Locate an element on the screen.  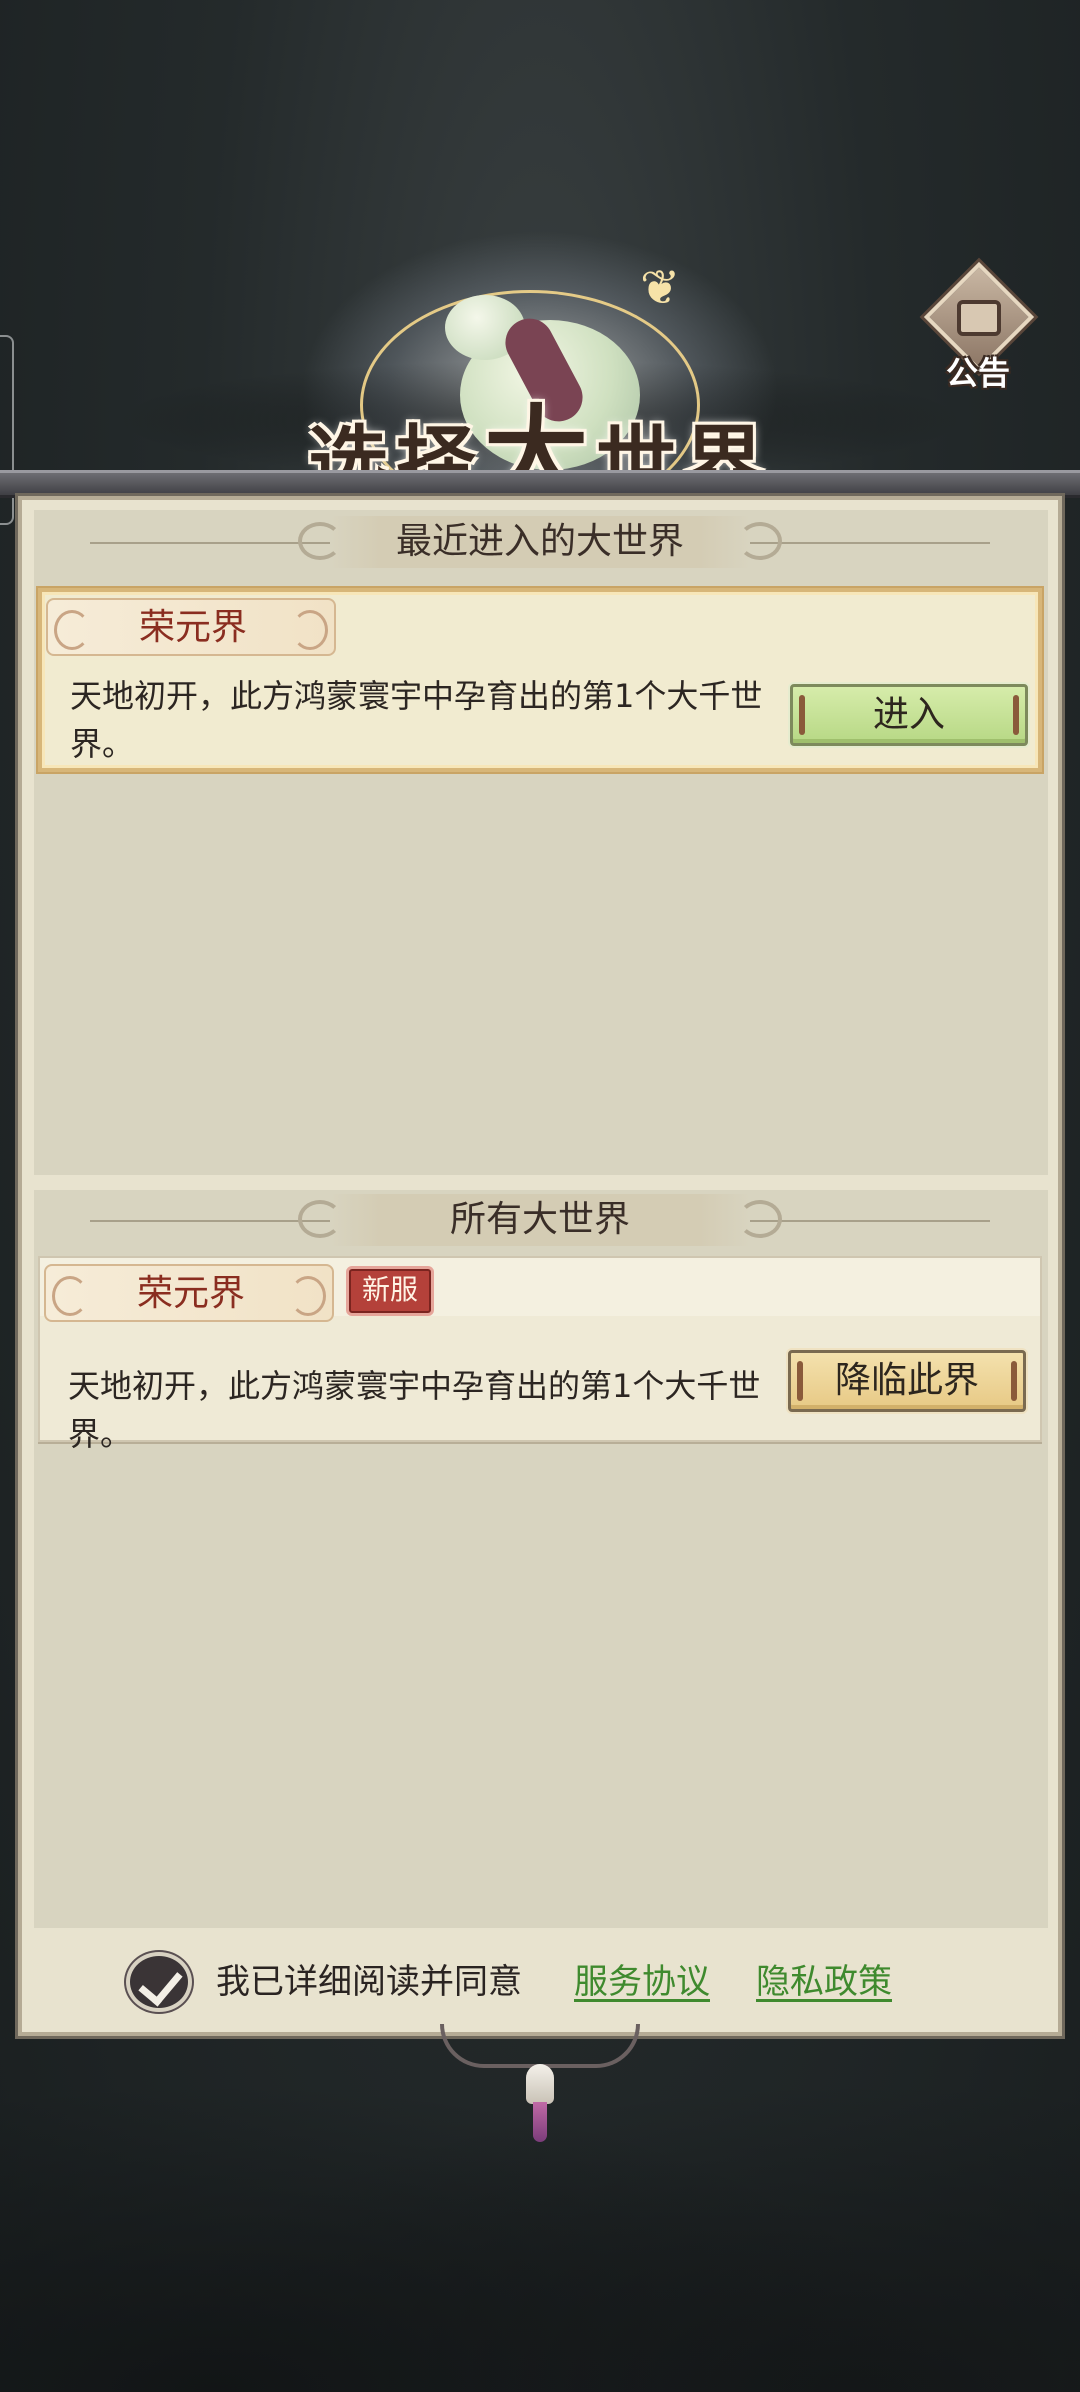
bell-icon is located at coordinates (540, 2084).